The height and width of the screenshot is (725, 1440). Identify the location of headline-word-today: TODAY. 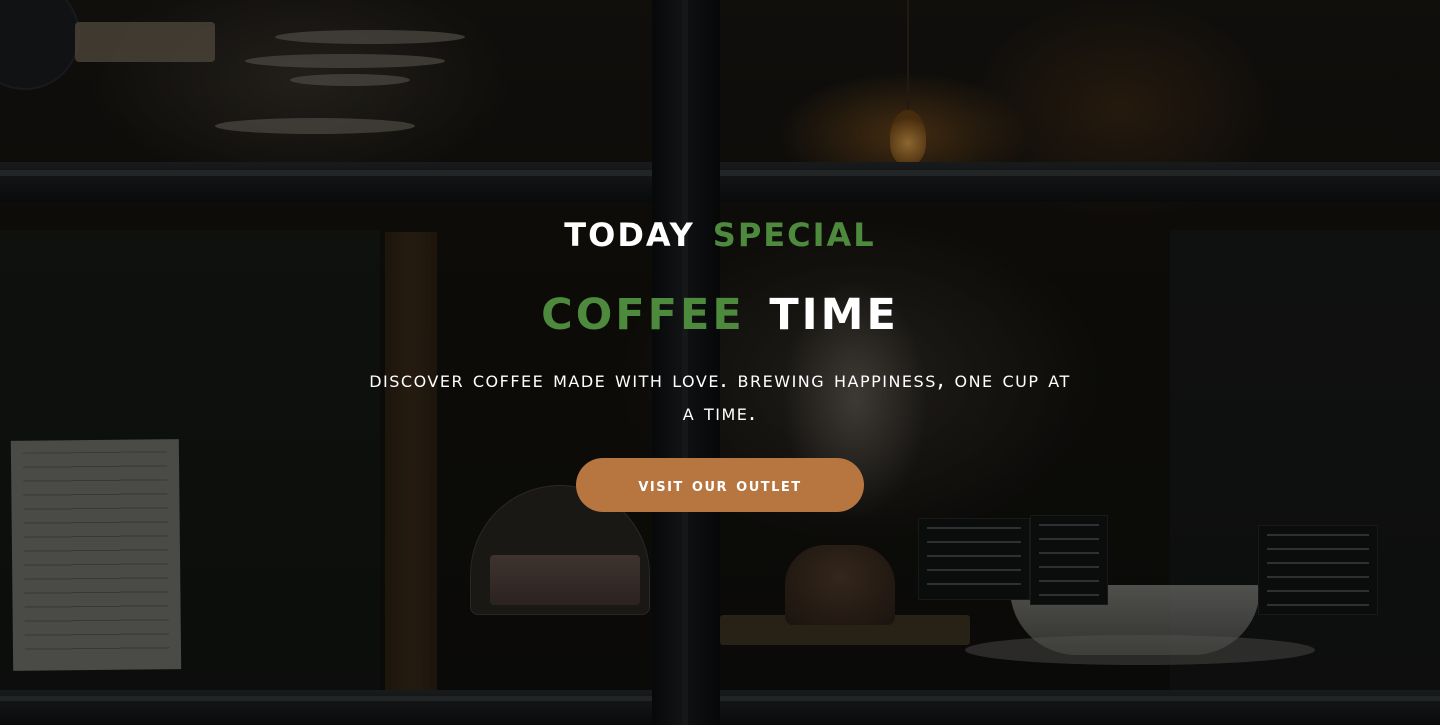
(629, 230).